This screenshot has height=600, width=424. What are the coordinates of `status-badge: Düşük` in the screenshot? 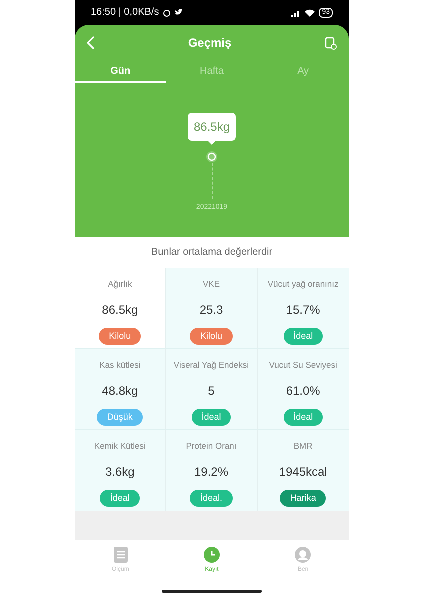 It's located at (120, 417).